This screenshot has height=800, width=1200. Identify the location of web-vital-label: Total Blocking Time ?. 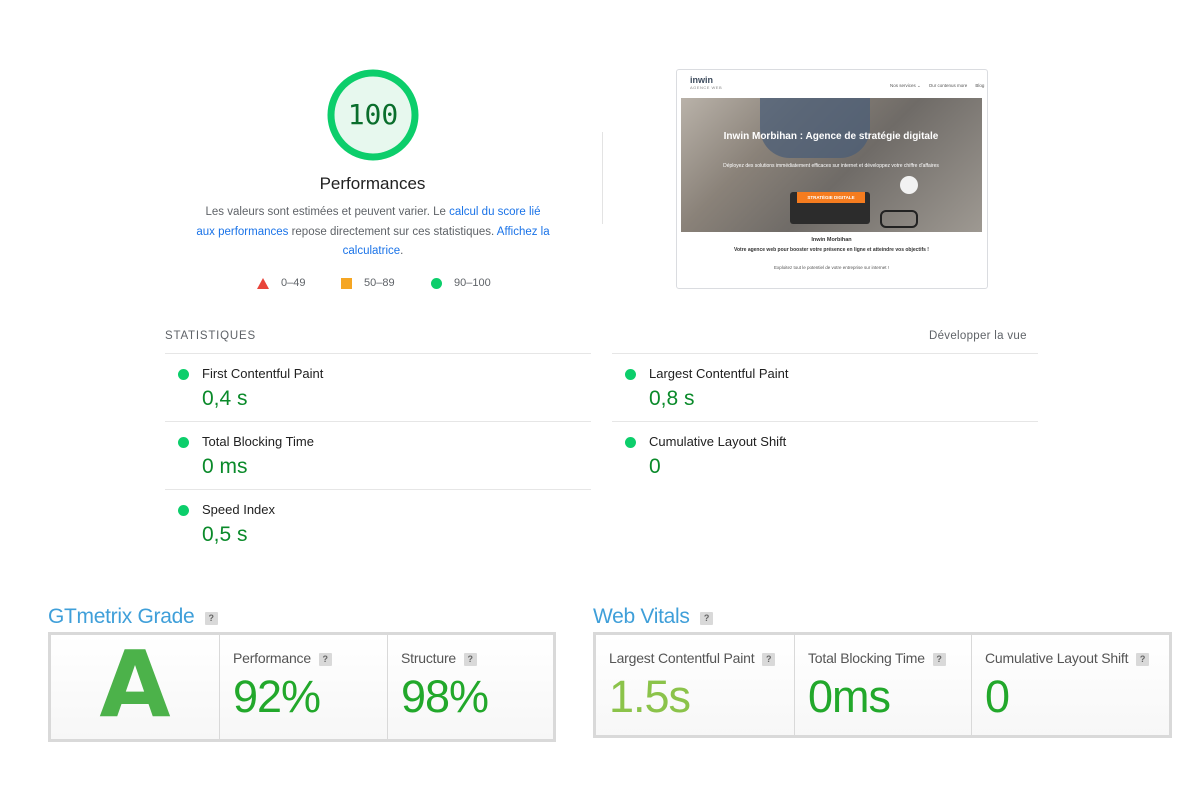
(877, 658).